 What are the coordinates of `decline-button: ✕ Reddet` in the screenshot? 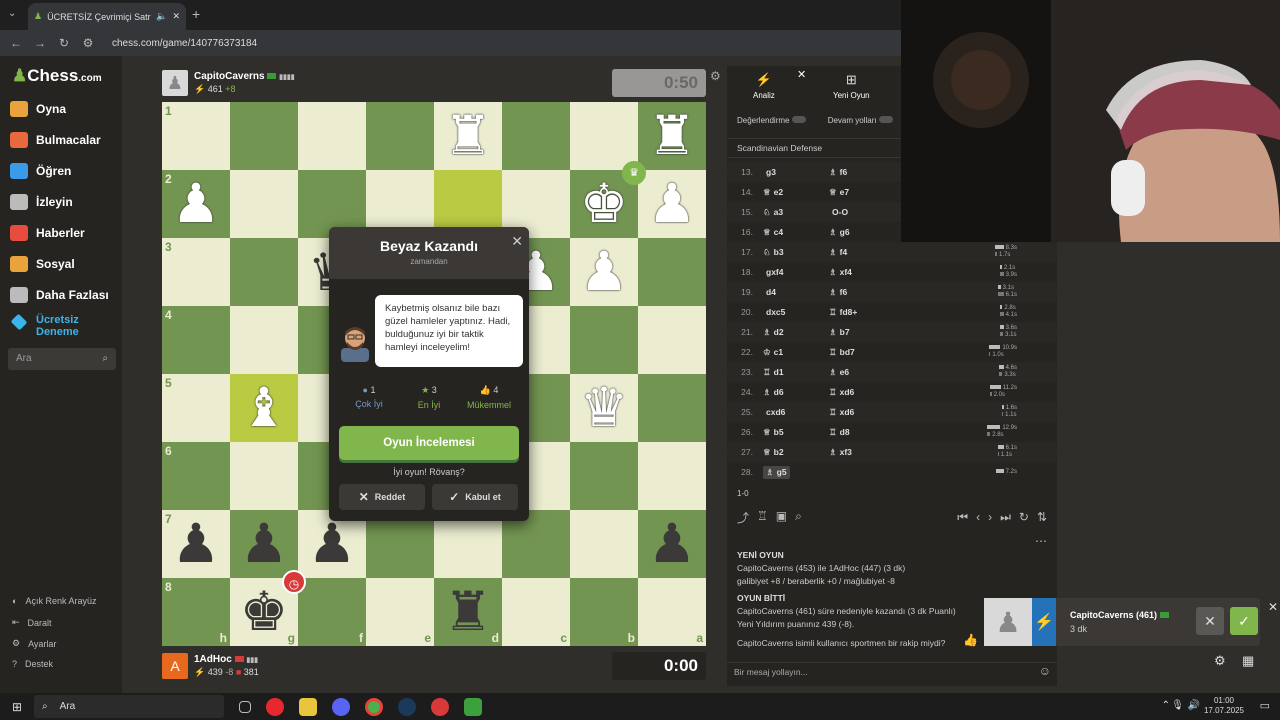 It's located at (382, 497).